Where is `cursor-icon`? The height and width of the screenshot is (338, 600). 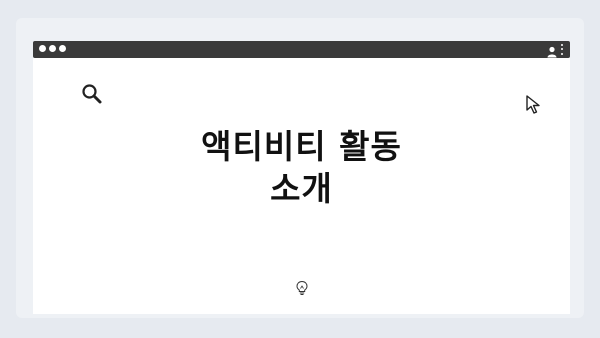 cursor-icon is located at coordinates (535, 105).